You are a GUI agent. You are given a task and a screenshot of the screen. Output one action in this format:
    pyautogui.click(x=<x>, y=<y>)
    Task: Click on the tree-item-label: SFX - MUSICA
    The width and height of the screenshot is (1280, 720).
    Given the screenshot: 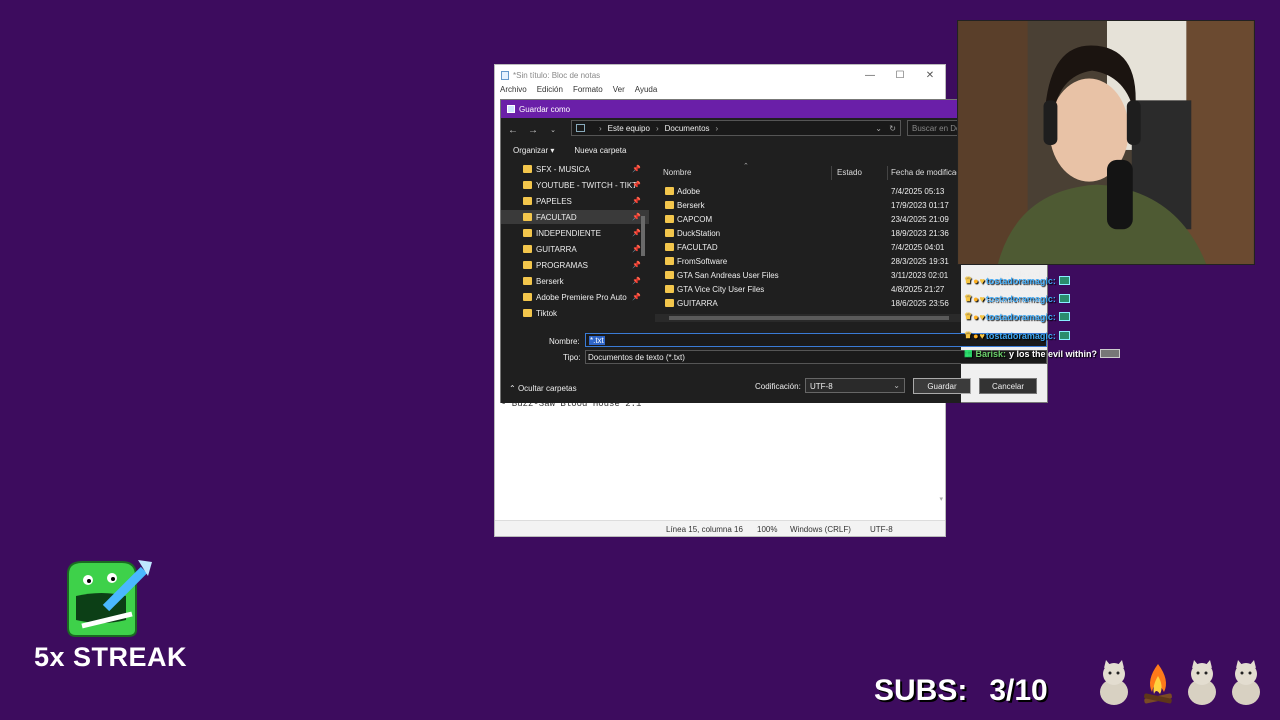 What is the action you would take?
    pyautogui.click(x=563, y=169)
    